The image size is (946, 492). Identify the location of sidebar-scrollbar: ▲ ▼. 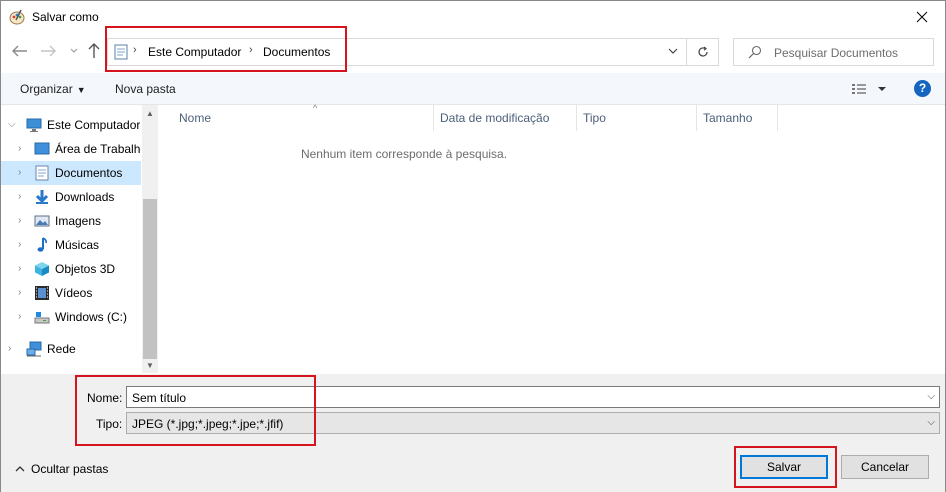
(150, 239).